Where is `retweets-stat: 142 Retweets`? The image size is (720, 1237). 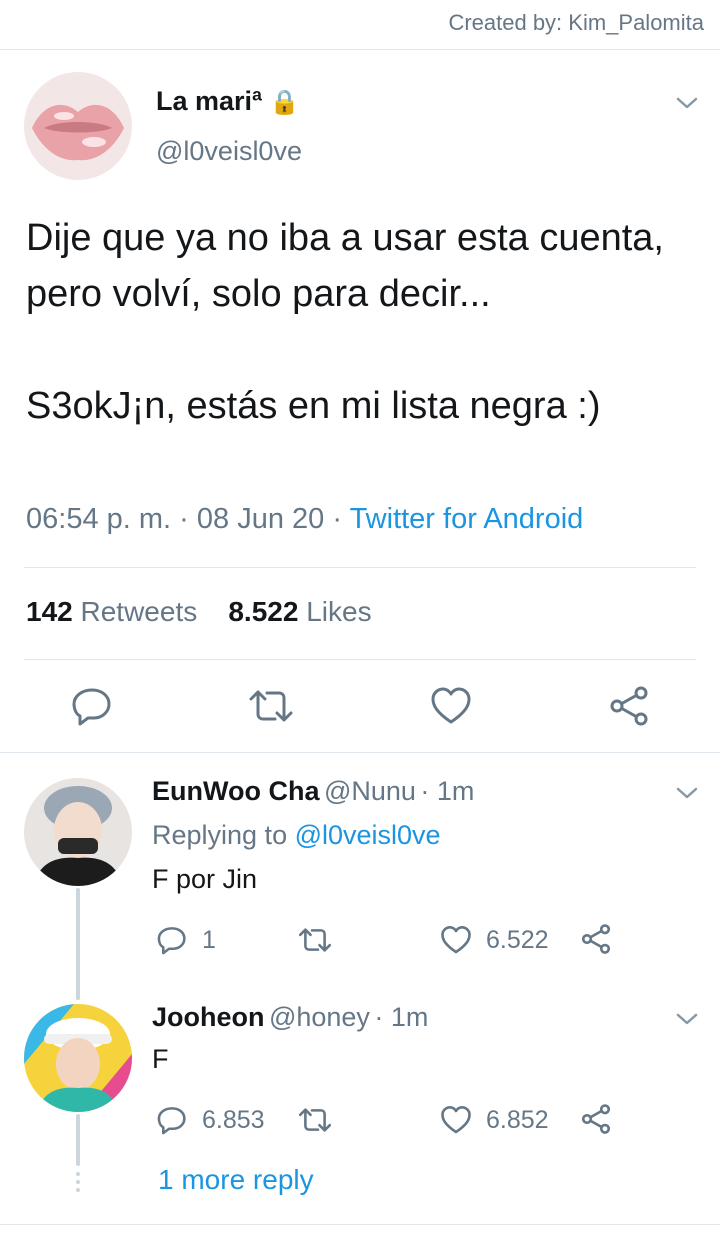 retweets-stat: 142 Retweets is located at coordinates (111, 611).